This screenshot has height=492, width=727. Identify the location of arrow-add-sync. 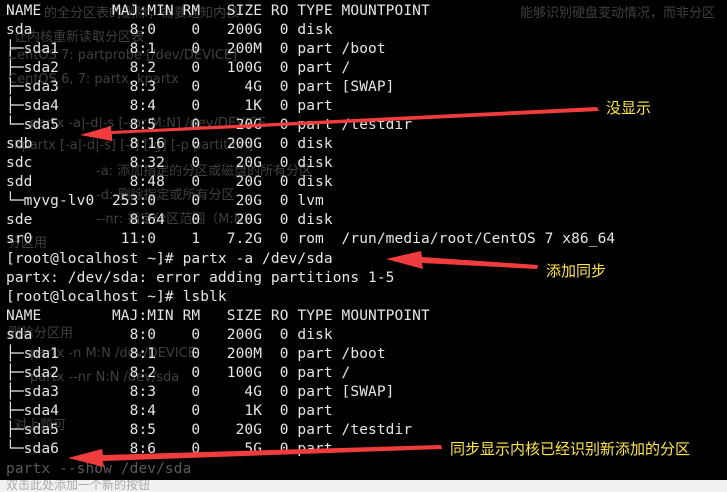
(462, 260).